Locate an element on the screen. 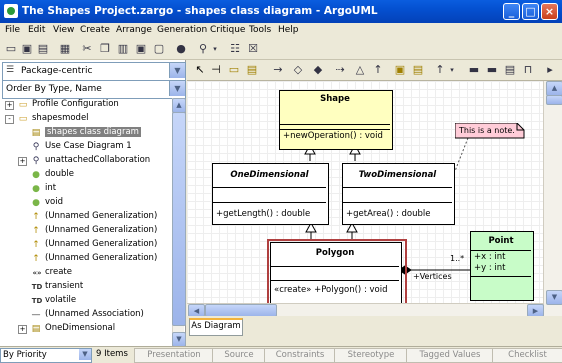 Image resolution: width=562 pixels, height=363 pixels. more-tools-icon: ▾ is located at coordinates (452, 70).